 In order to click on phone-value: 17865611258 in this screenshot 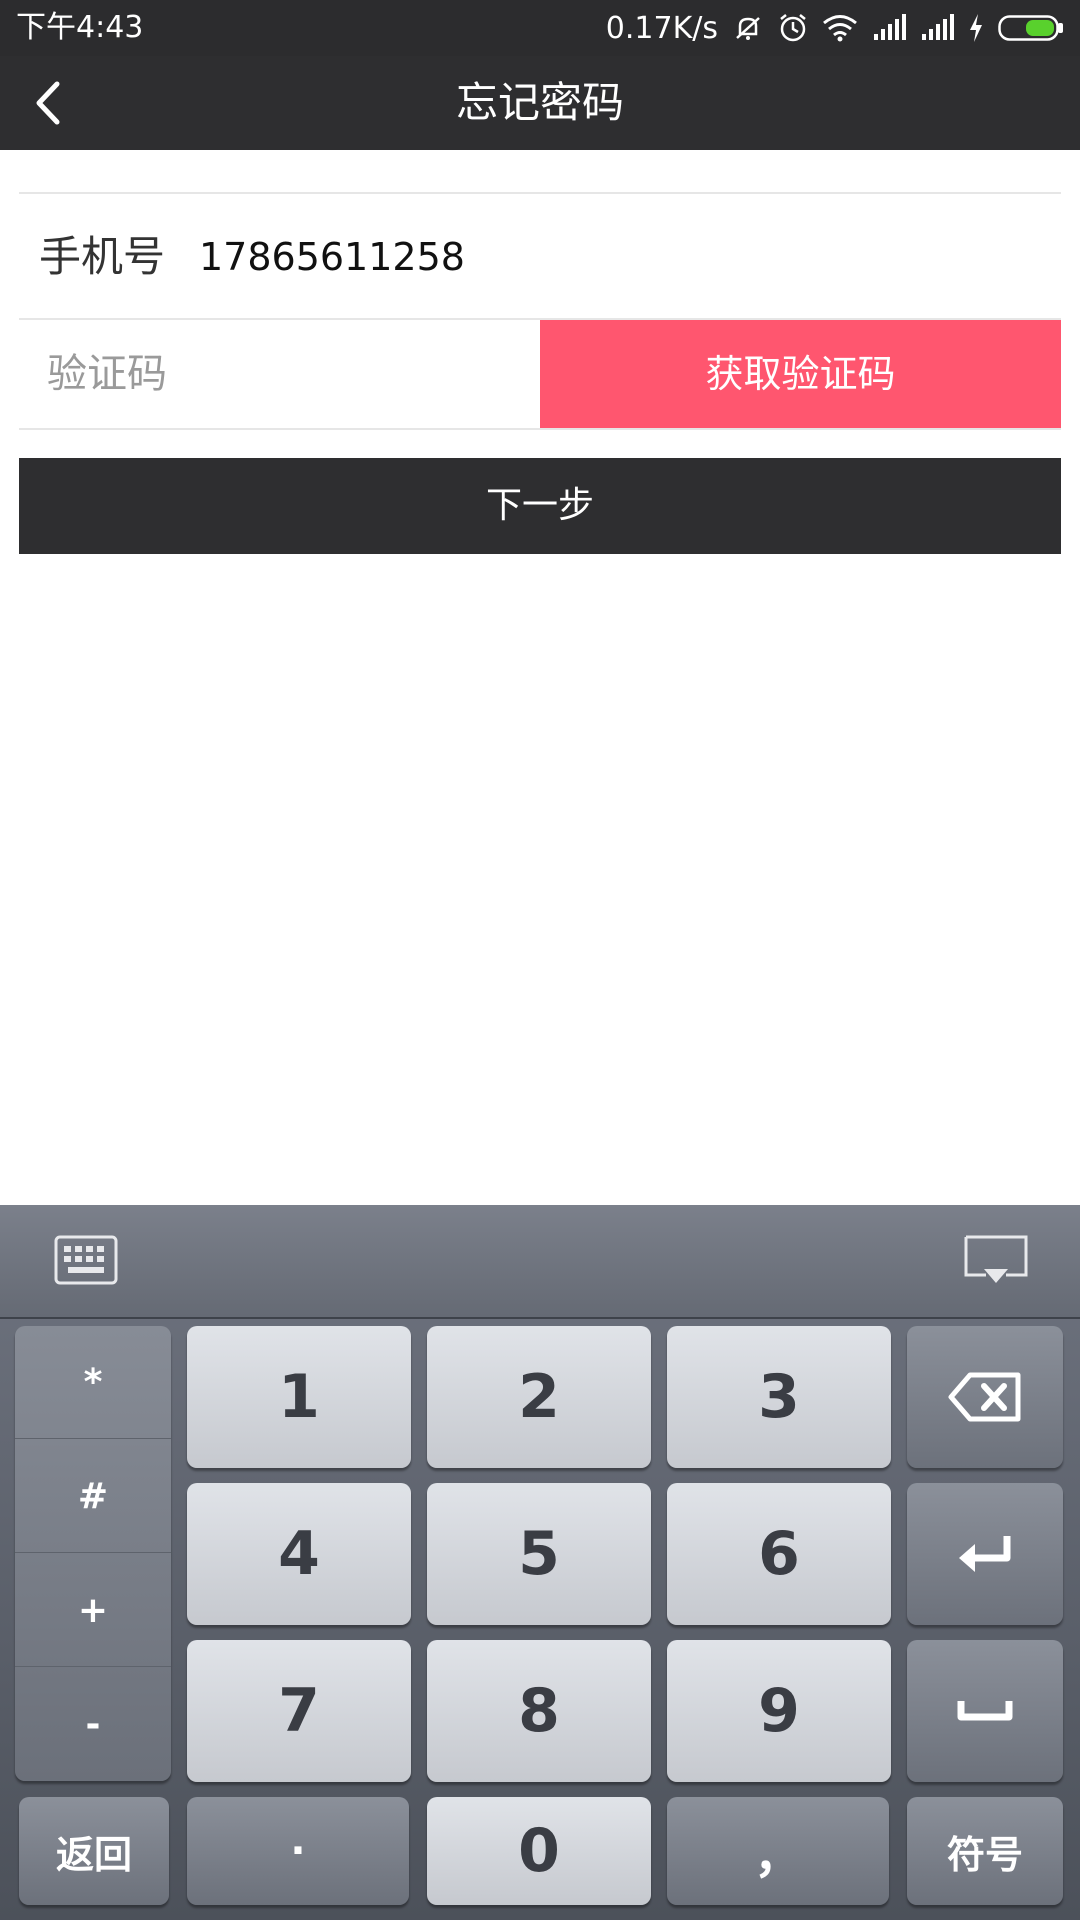, I will do `click(332, 257)`.